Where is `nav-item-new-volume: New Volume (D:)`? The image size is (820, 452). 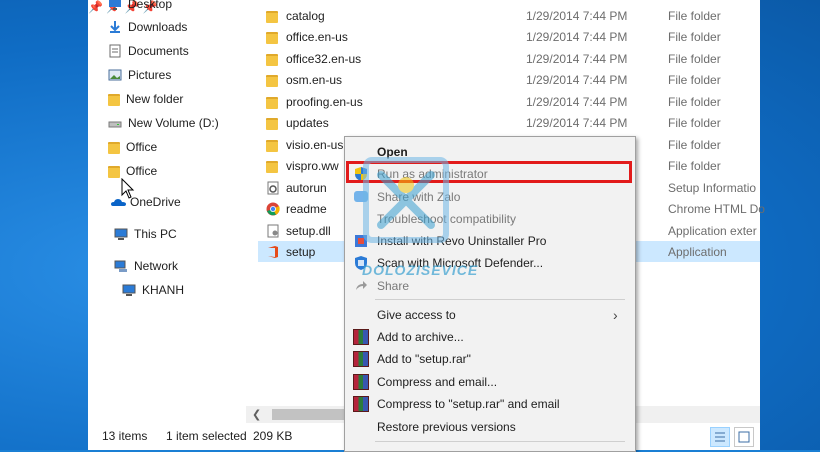 nav-item-new-volume: New Volume (D:) is located at coordinates (163, 123).